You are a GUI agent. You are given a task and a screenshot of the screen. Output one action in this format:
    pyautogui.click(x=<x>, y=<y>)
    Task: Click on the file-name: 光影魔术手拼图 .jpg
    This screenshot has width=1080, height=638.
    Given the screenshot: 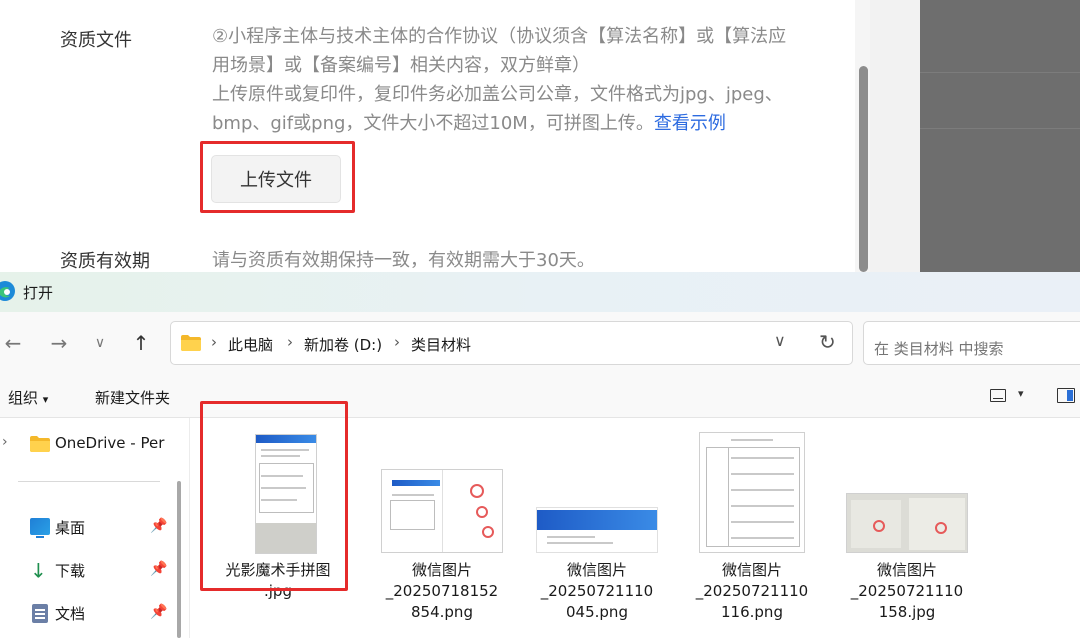 What is the action you would take?
    pyautogui.click(x=278, y=580)
    